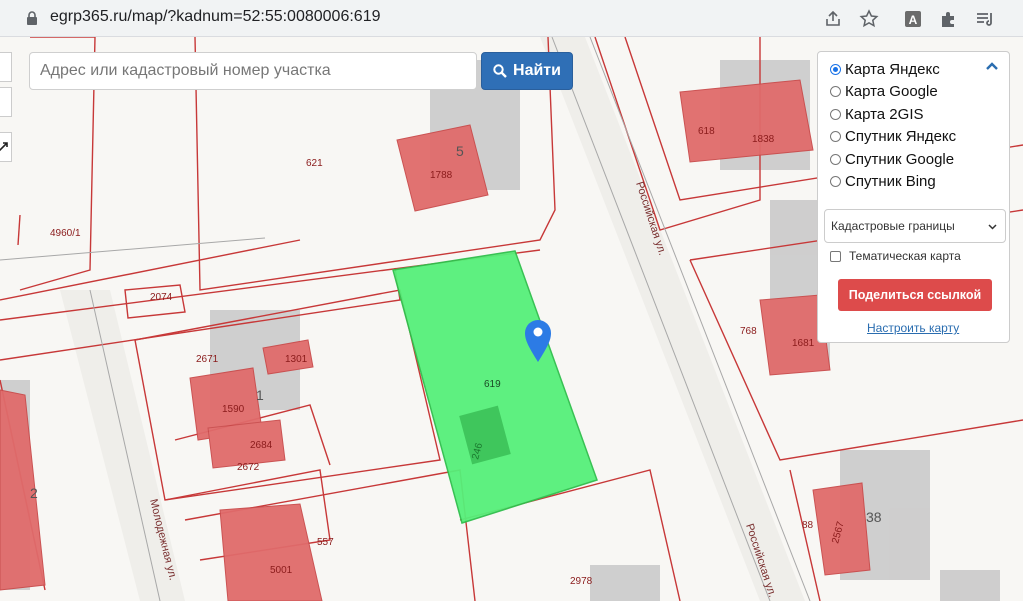 The height and width of the screenshot is (601, 1023). I want to click on building-number: 2, so click(34, 493).